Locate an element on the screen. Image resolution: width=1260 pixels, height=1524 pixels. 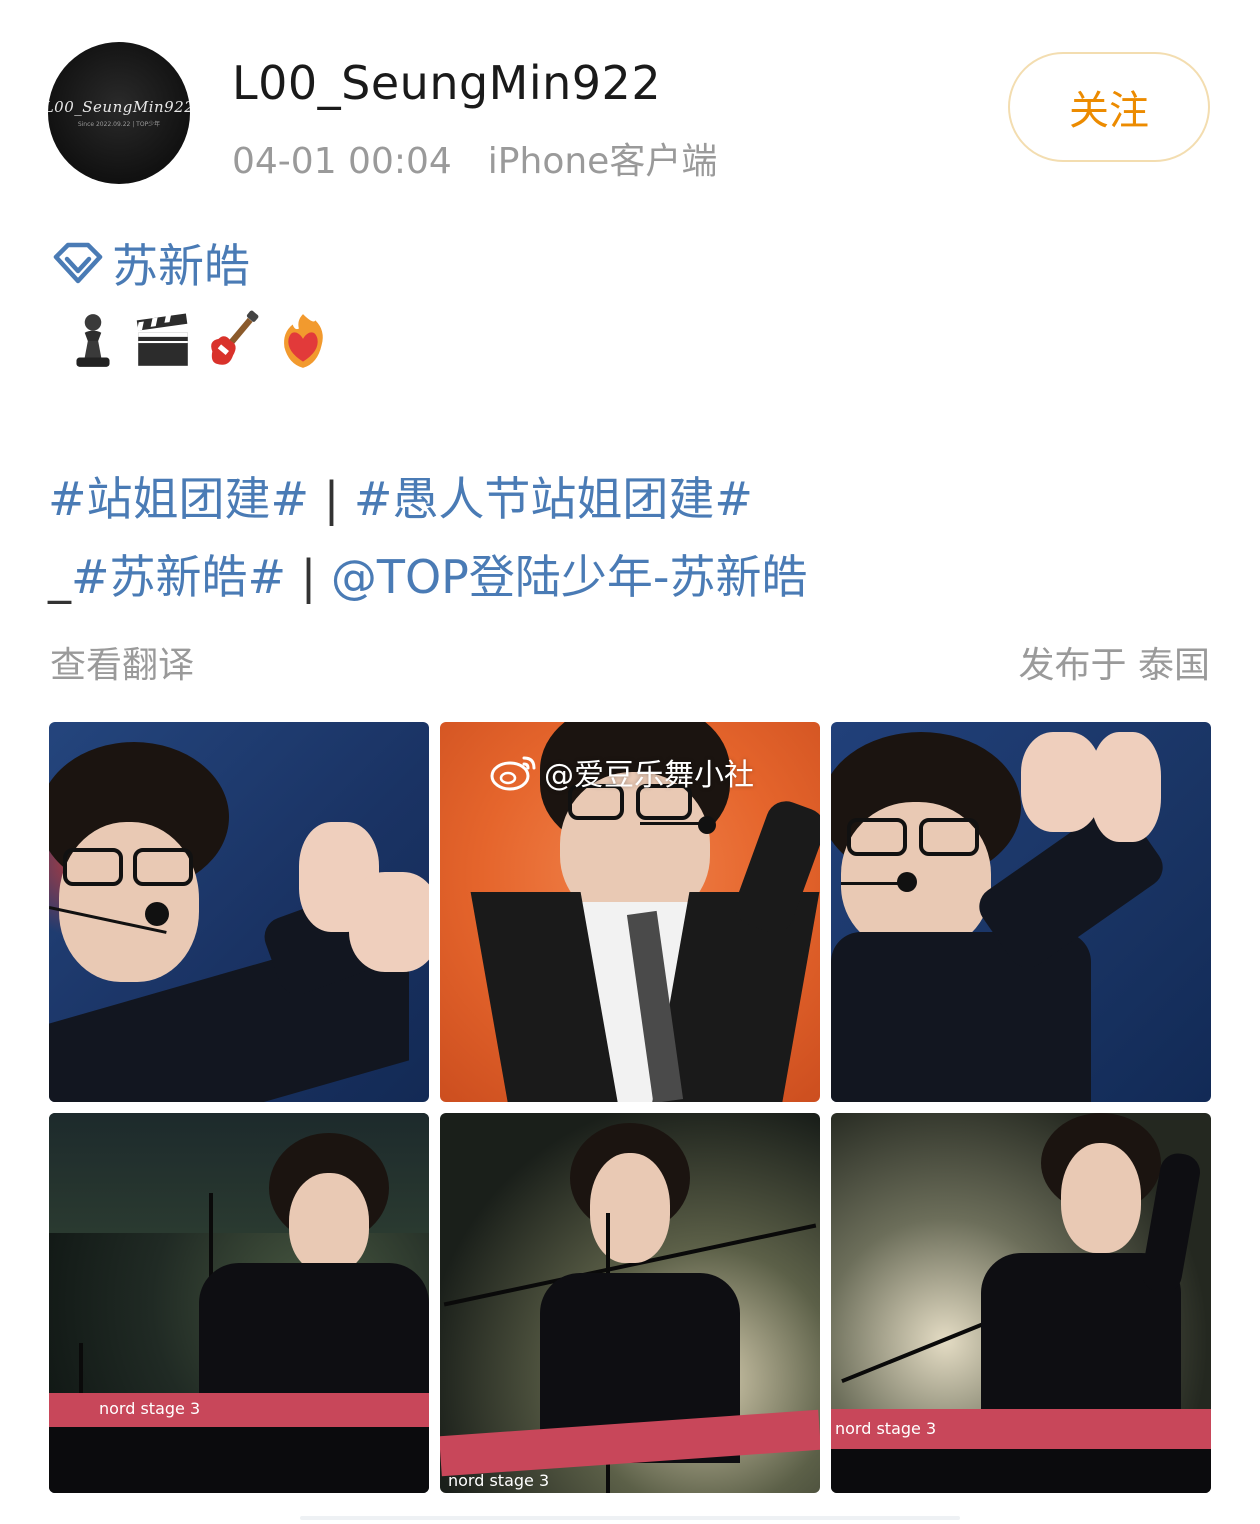
avatar-subtext: Since 2022.09.22 | TOP少年 is located at coordinates (119, 124).